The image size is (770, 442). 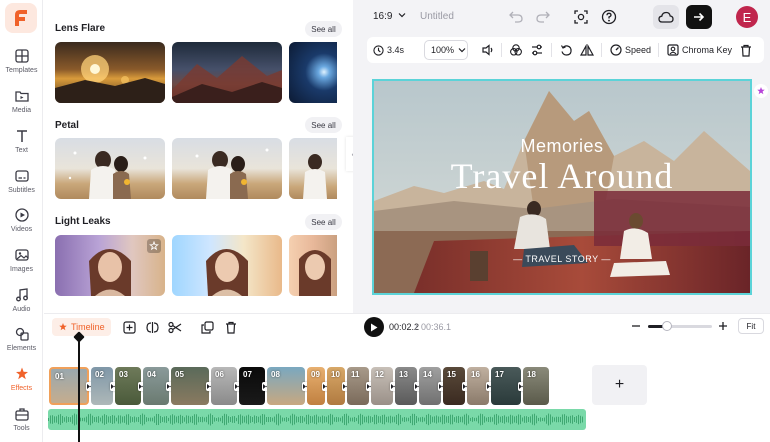 What do you see at coordinates (207, 327) in the screenshot?
I see `duplicate-button` at bounding box center [207, 327].